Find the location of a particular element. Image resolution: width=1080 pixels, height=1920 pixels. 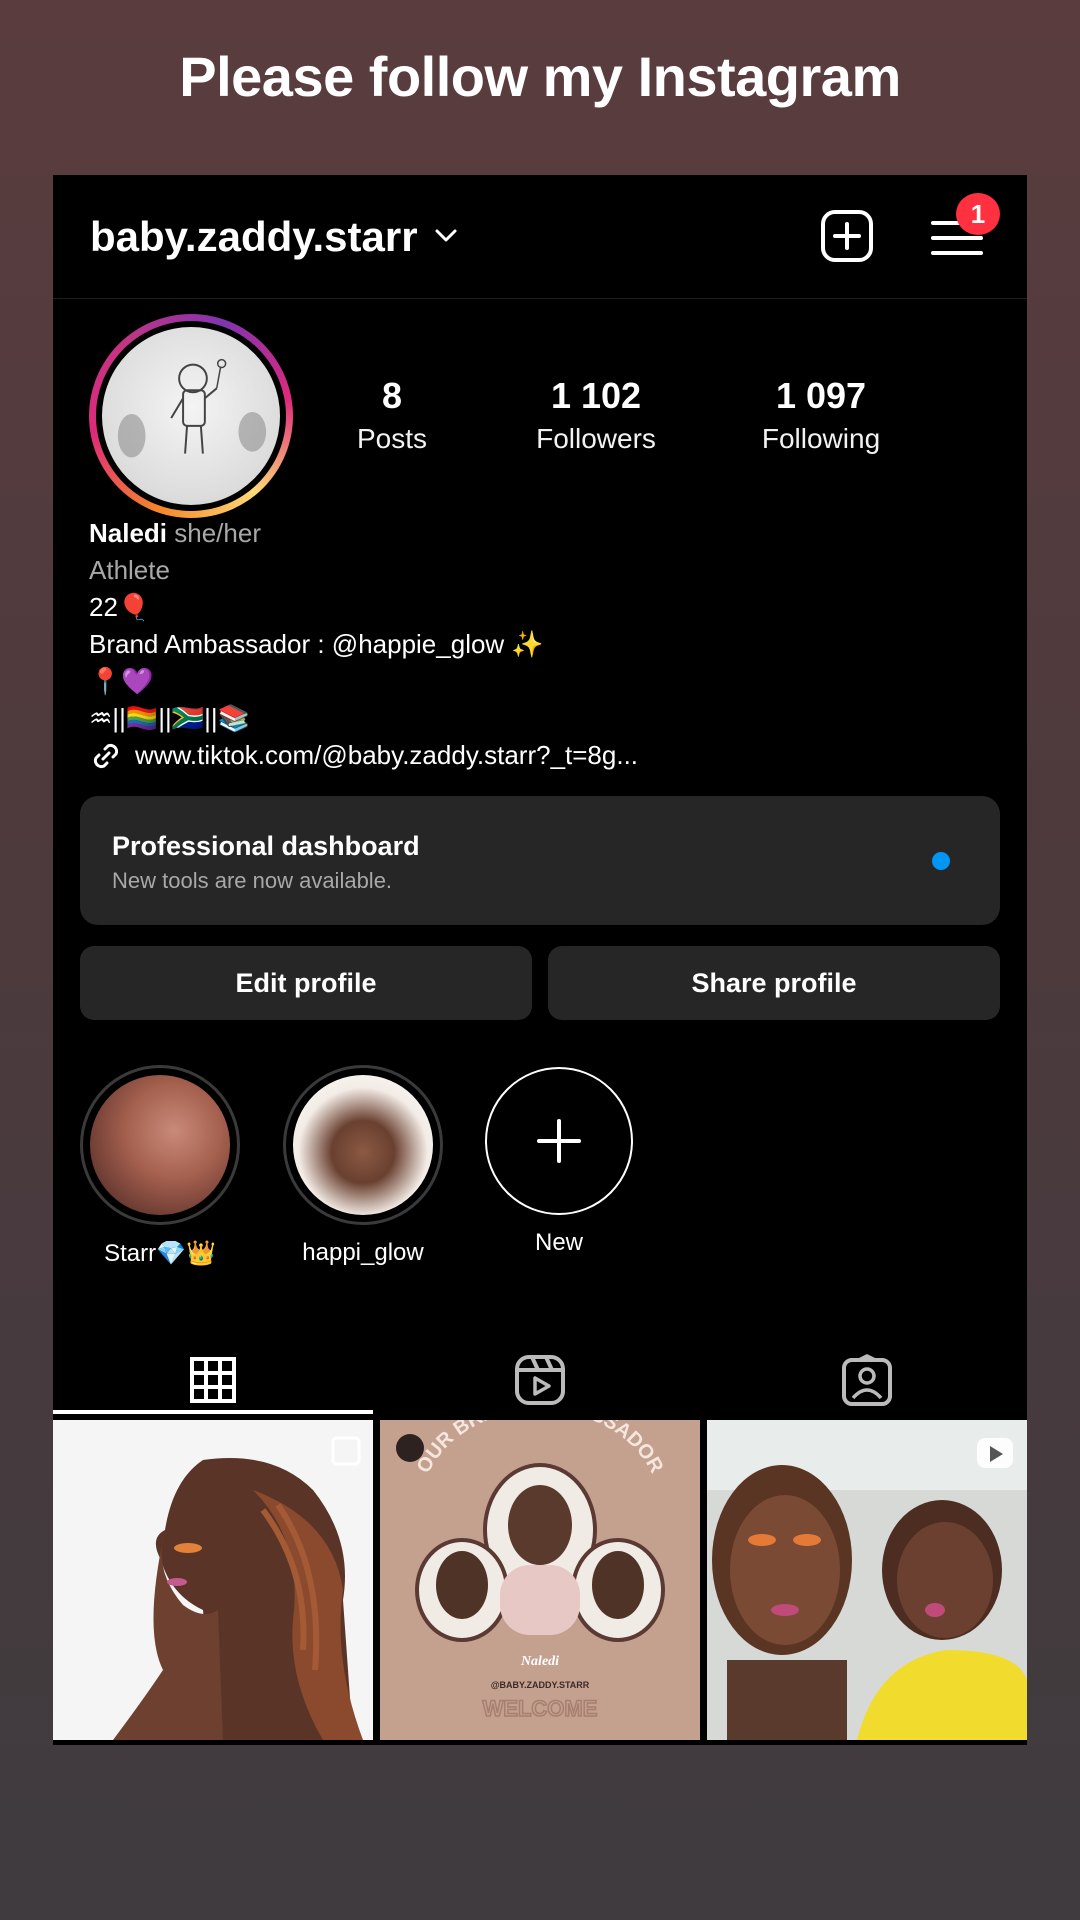

profile-category: Athlete is located at coordinates (129, 570).